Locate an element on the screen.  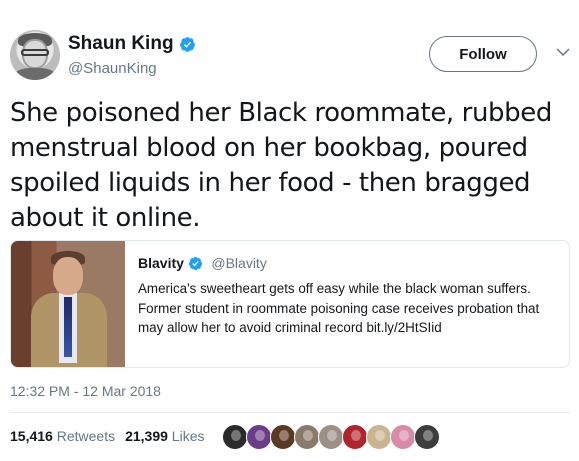
author-name: Shaun King is located at coordinates (121, 44).